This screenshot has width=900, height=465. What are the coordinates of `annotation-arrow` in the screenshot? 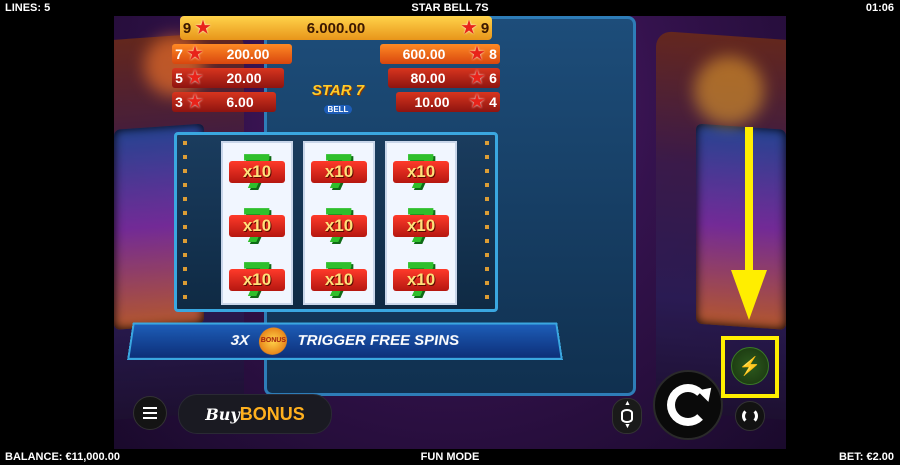 It's located at (749, 202).